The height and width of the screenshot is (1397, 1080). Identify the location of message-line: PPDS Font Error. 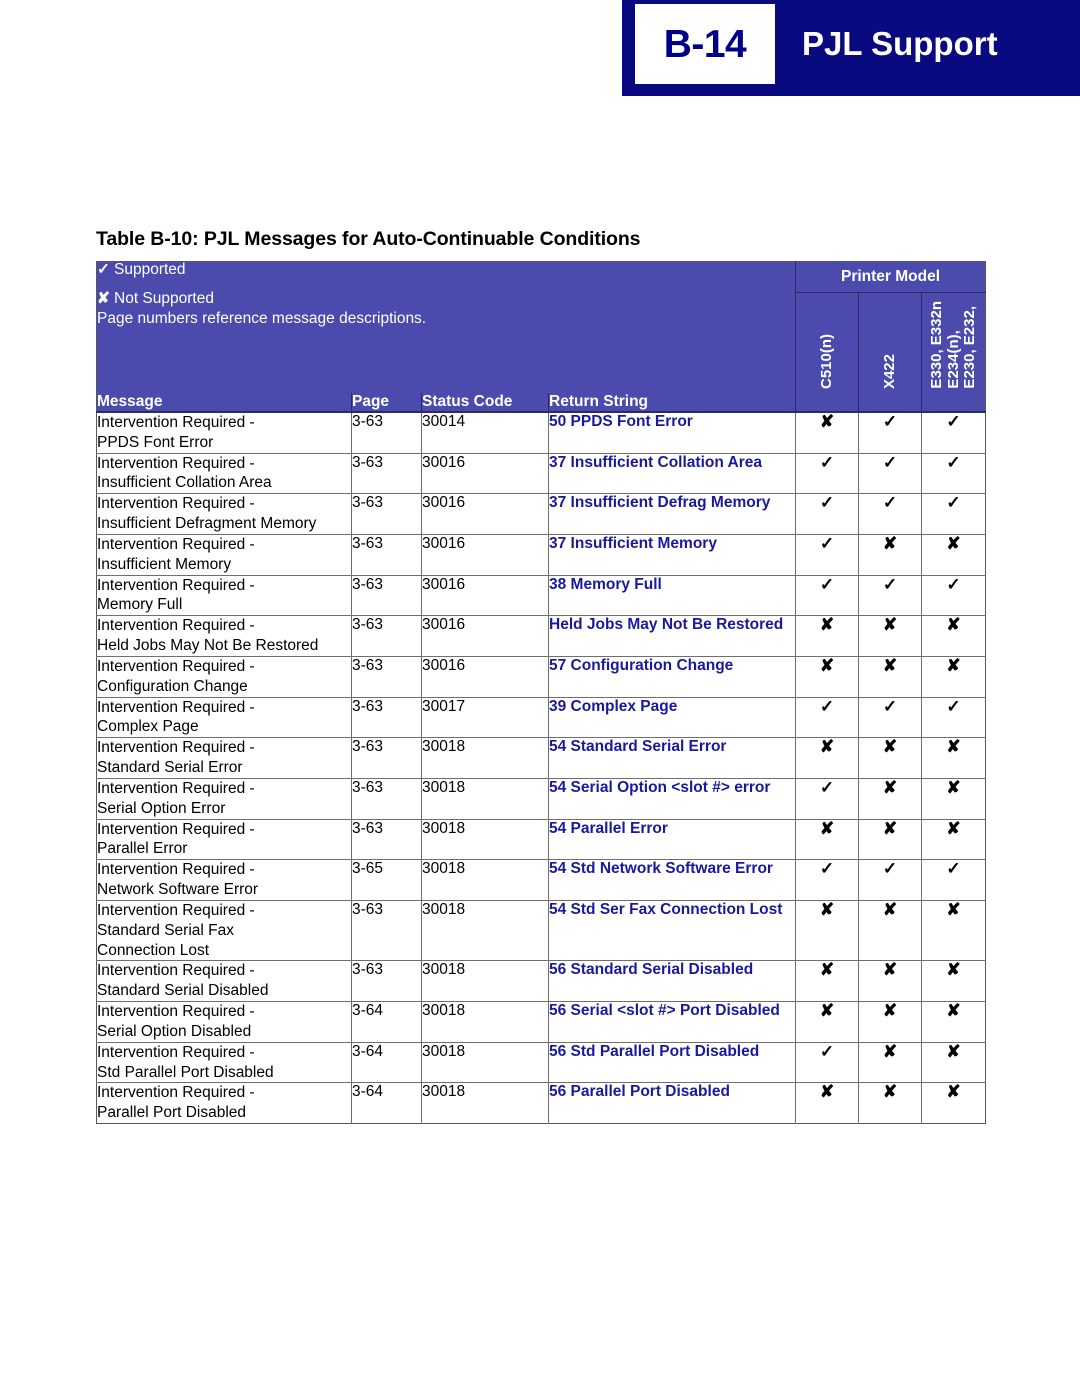
(155, 442).